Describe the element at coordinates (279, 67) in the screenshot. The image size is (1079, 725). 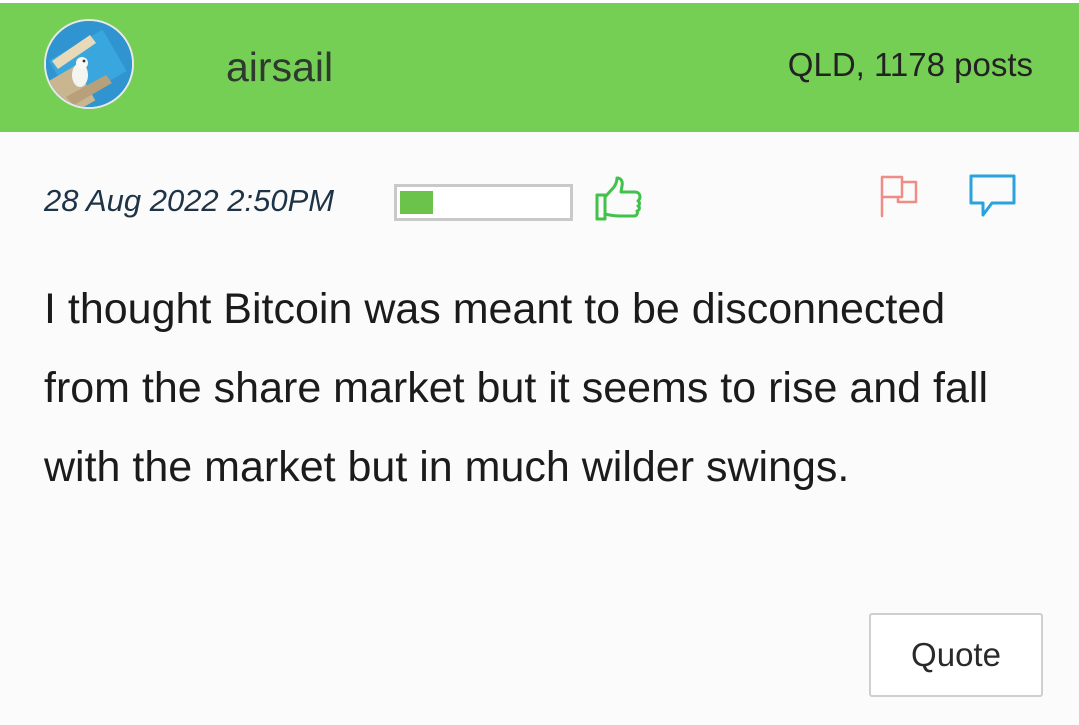
I see `author-username: airsail` at that location.